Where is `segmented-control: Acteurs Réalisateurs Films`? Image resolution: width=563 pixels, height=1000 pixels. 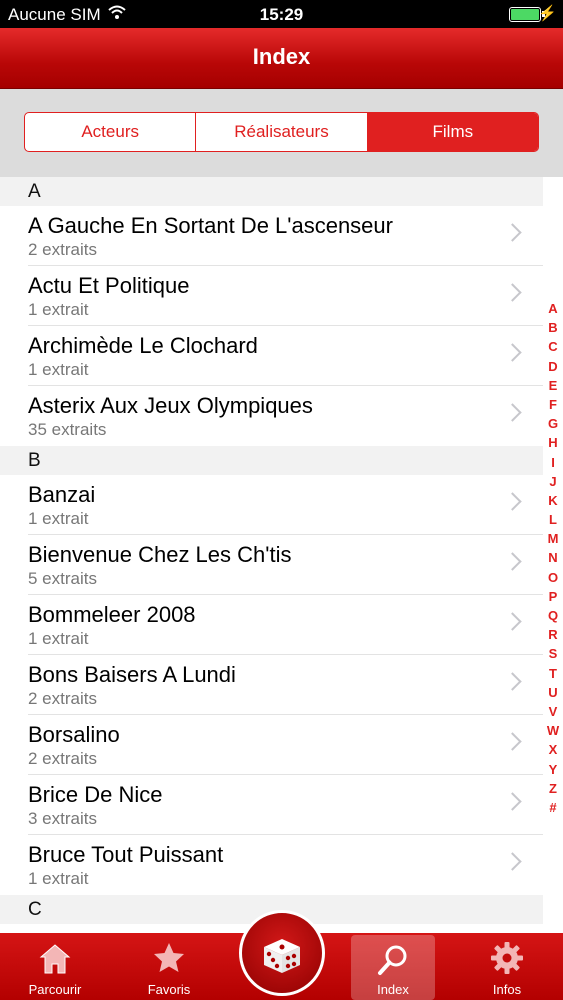
segmented-control: Acteurs Réalisateurs Films is located at coordinates (281, 132).